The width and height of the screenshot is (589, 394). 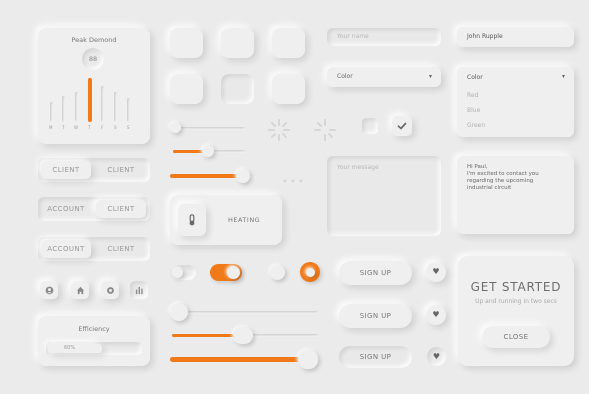 I want to click on slider-6-fill, so click(x=238, y=359).